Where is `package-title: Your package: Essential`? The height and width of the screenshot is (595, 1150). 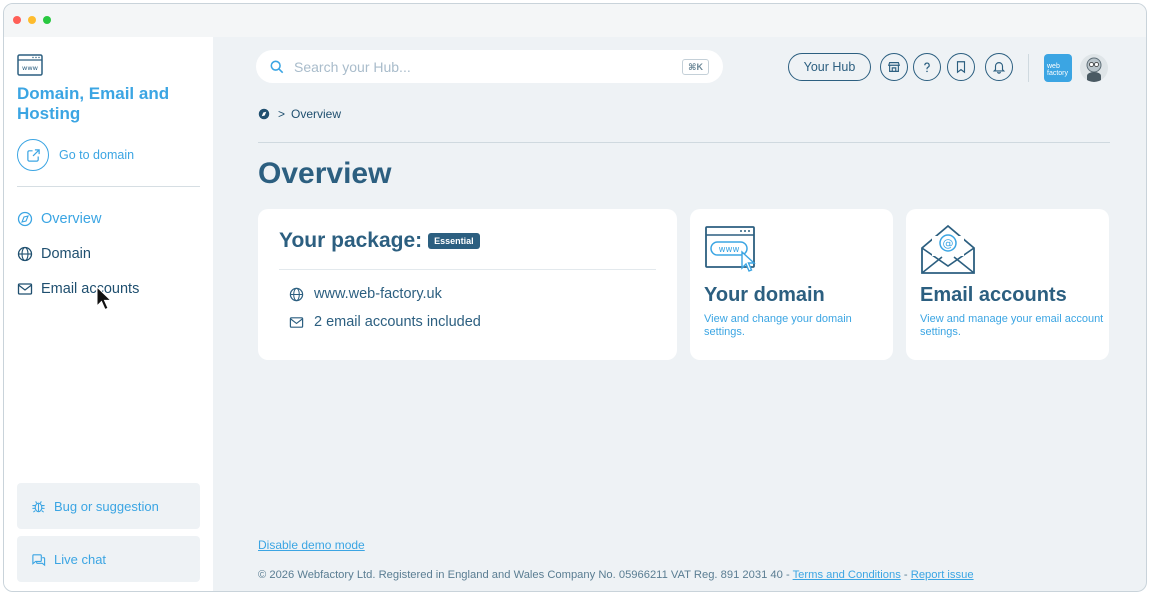
package-title: Your package: Essential is located at coordinates (379, 241).